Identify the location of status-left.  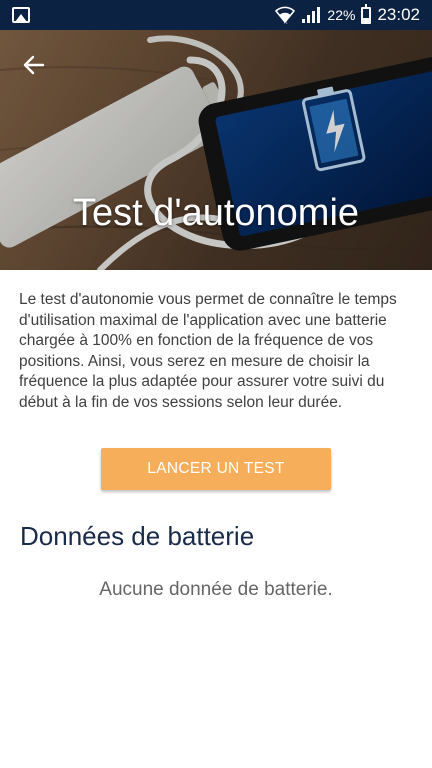
(21, 15).